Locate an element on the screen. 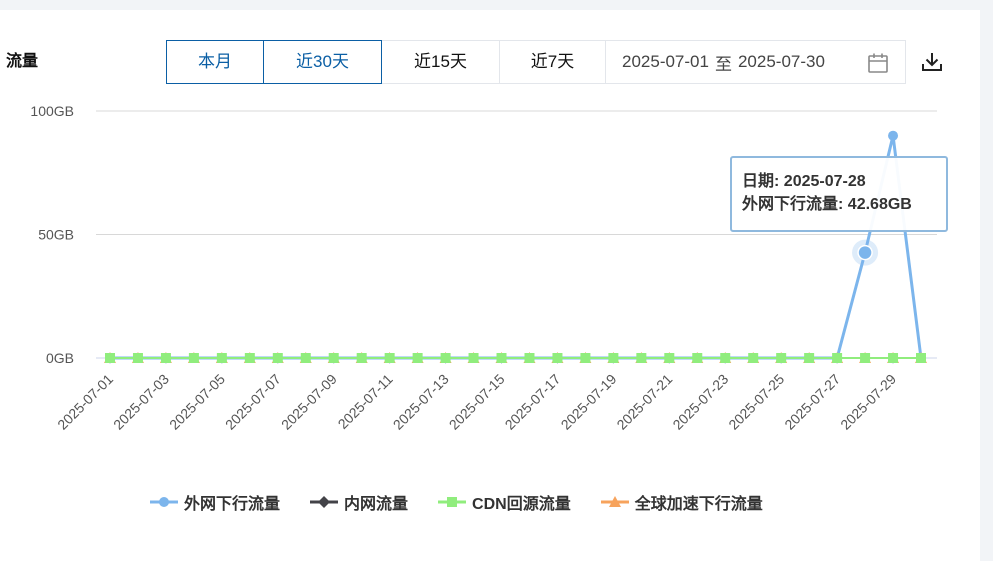 This screenshot has height=561, width=993. legend-label: 外网下行流量 is located at coordinates (232, 504).